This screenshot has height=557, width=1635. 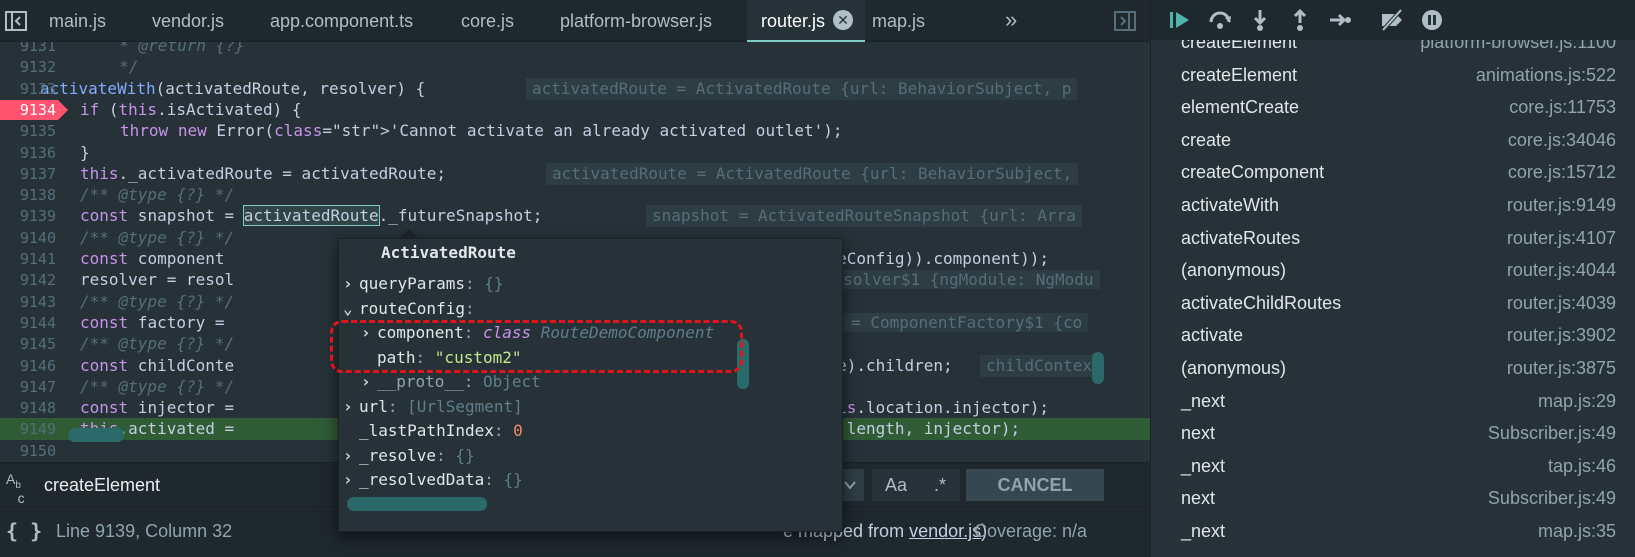 I want to click on tab-map-js: map.js, so click(x=898, y=21).